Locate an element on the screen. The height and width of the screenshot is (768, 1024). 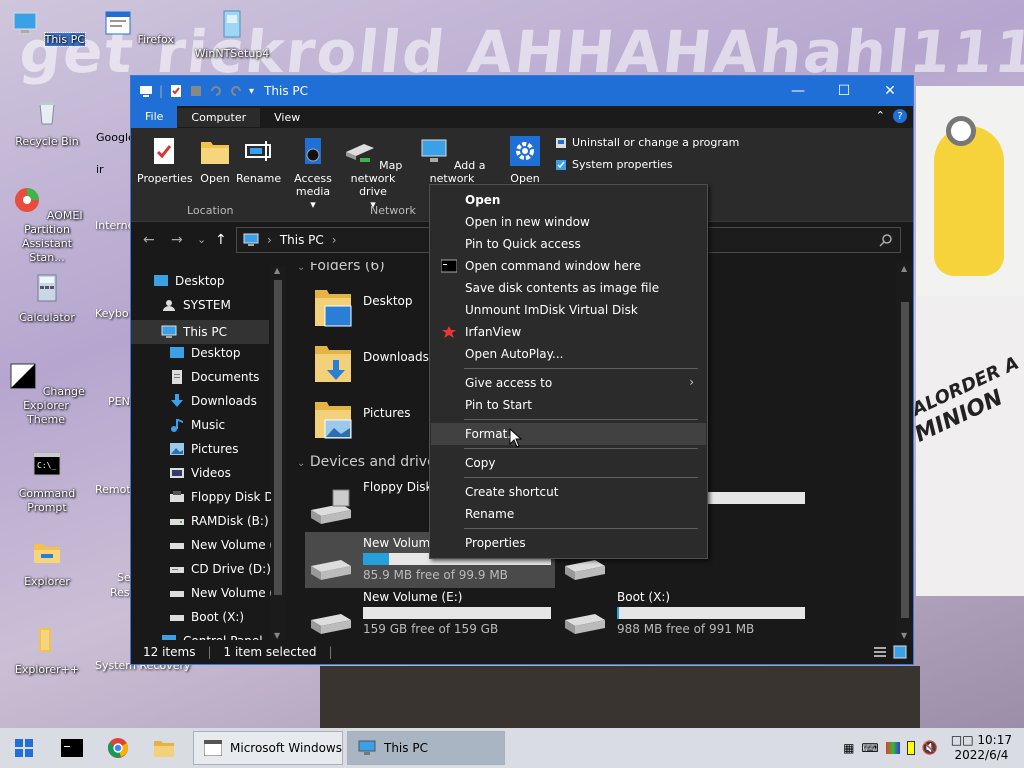
undo-icon is located at coordinates (216, 91).